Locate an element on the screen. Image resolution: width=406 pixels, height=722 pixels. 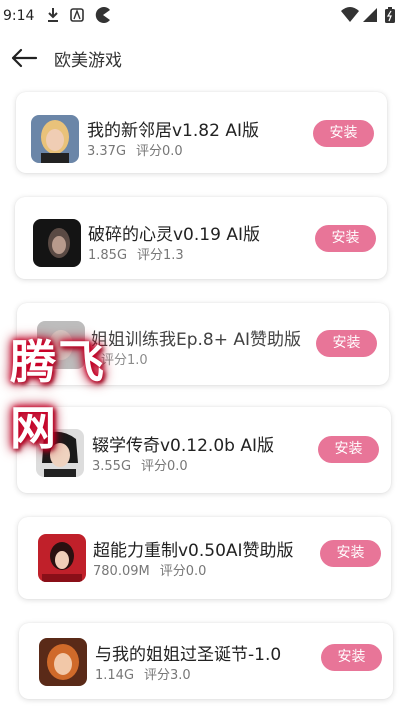
signal-icon is located at coordinates (370, 15).